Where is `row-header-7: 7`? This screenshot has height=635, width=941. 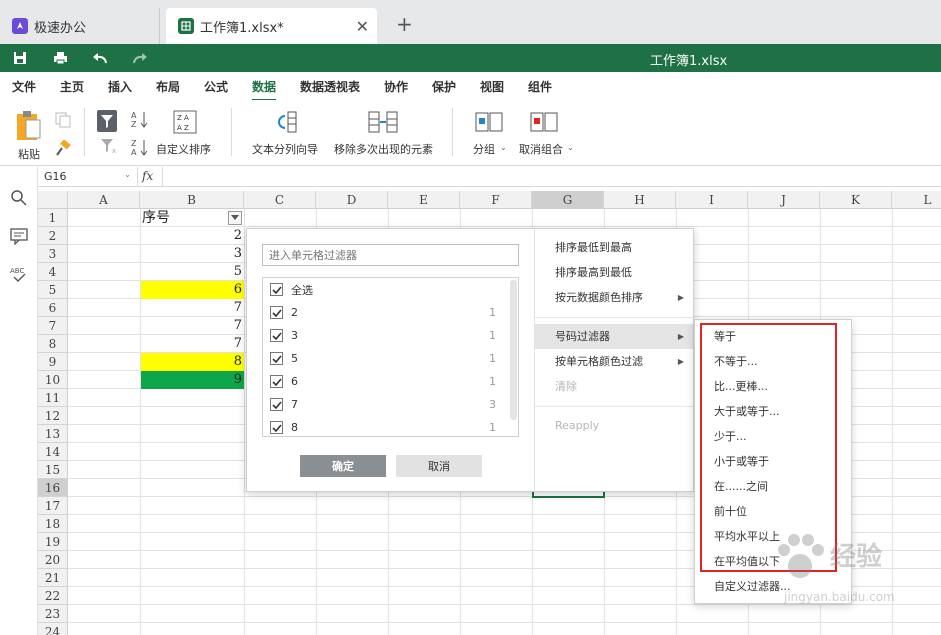 row-header-7: 7 is located at coordinates (53, 326).